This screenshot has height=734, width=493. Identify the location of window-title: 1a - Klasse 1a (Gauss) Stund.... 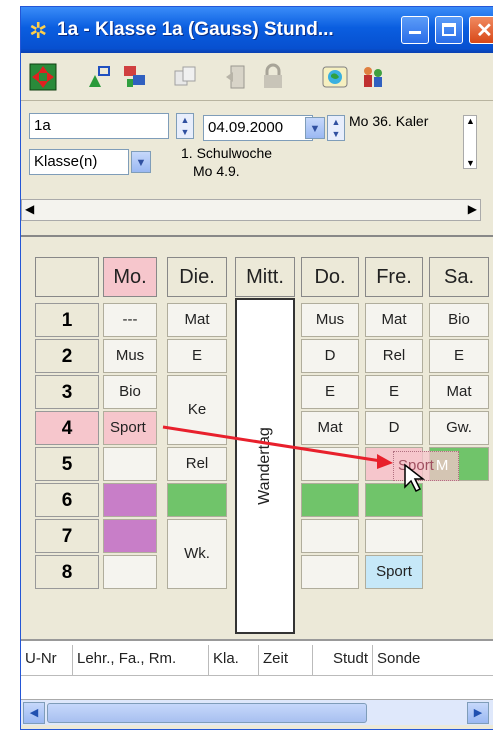
(195, 29).